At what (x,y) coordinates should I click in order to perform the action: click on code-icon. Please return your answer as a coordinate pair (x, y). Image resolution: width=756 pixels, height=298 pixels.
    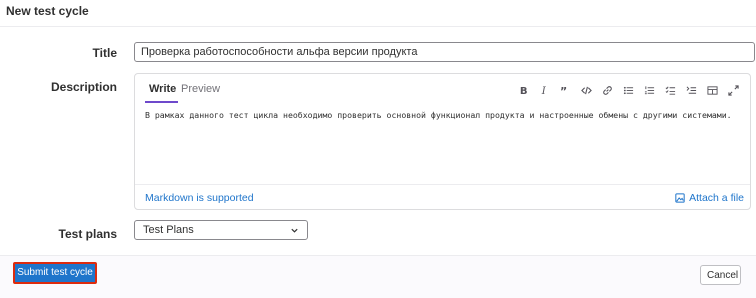
    Looking at the image, I should click on (586, 90).